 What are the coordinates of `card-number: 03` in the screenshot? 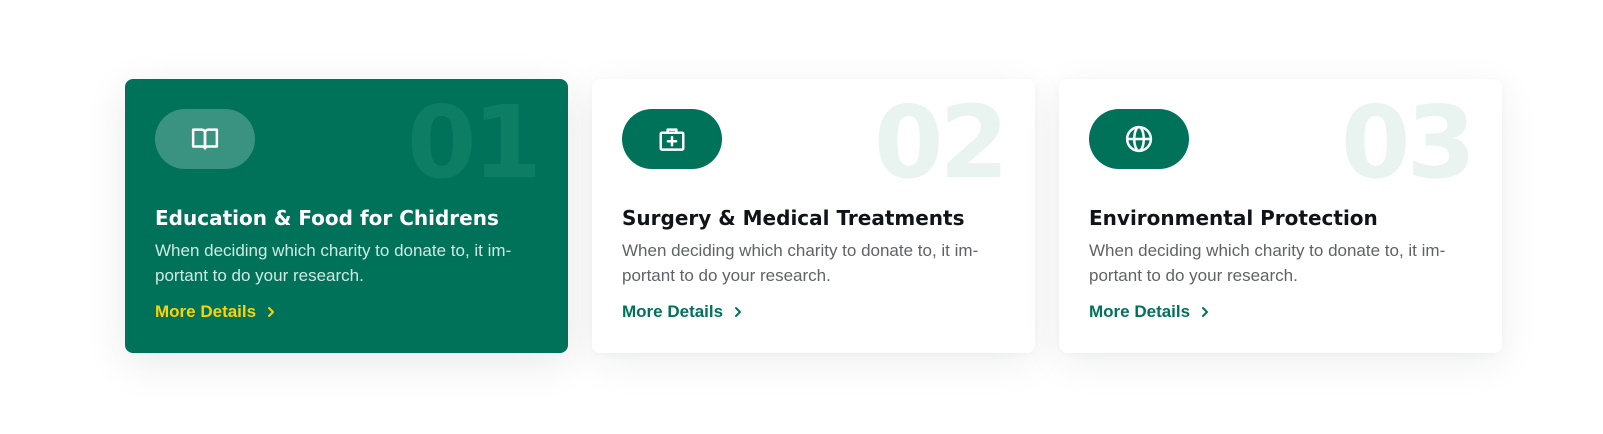 It's located at (1408, 142).